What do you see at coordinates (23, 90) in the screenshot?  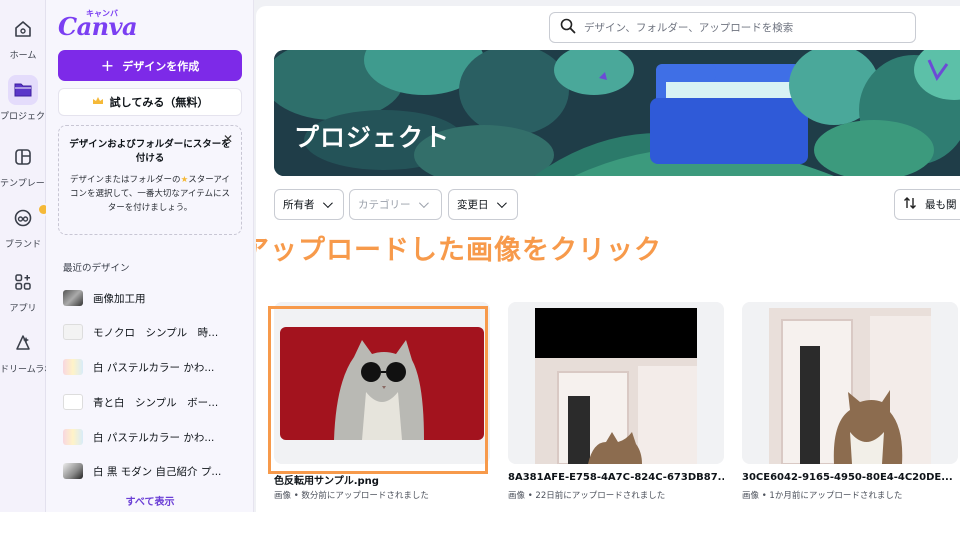 I see `folder-icon` at bounding box center [23, 90].